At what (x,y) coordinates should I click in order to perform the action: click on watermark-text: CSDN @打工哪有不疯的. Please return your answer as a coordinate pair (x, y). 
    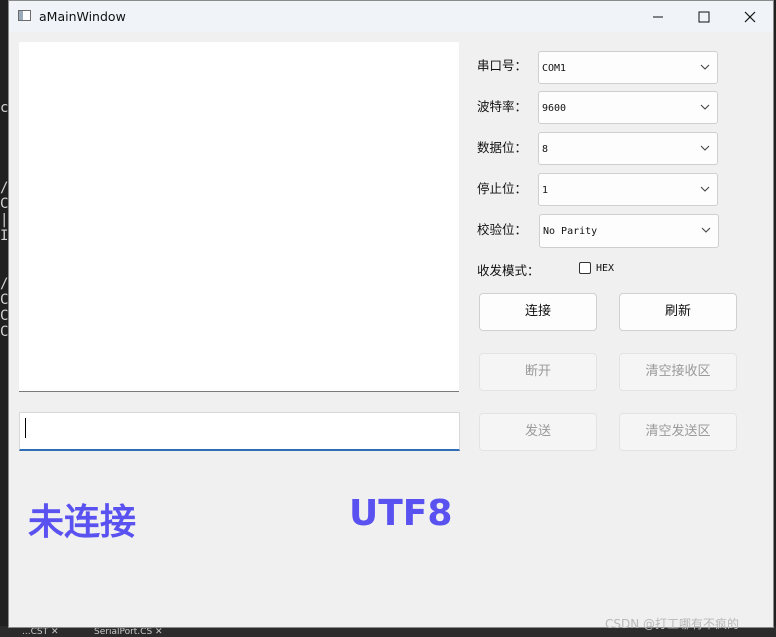
    Looking at the image, I should click on (672, 624).